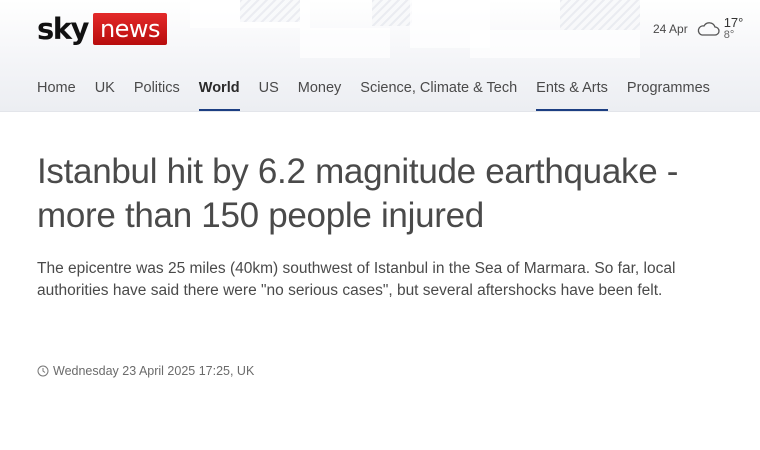 The image size is (760, 450). I want to click on nav-uk: UK, so click(105, 93).